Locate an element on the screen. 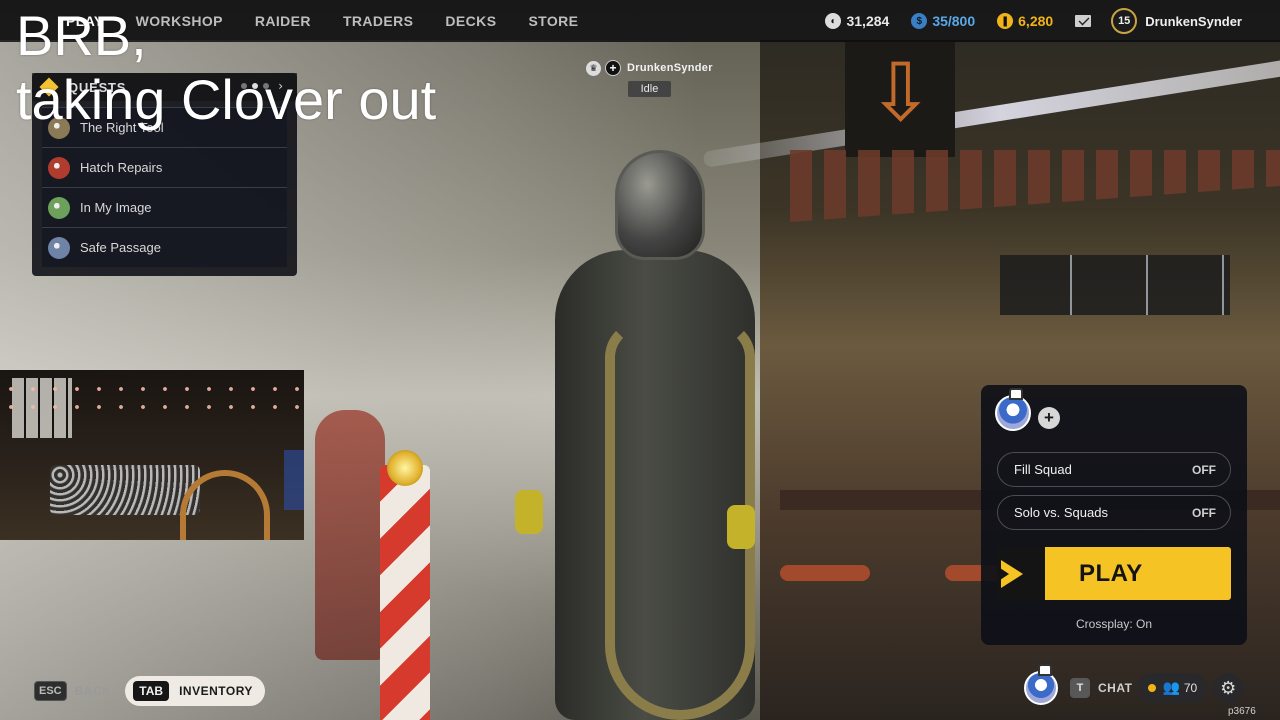 The height and width of the screenshot is (720, 1280). chat-keycap: T is located at coordinates (1080, 688).